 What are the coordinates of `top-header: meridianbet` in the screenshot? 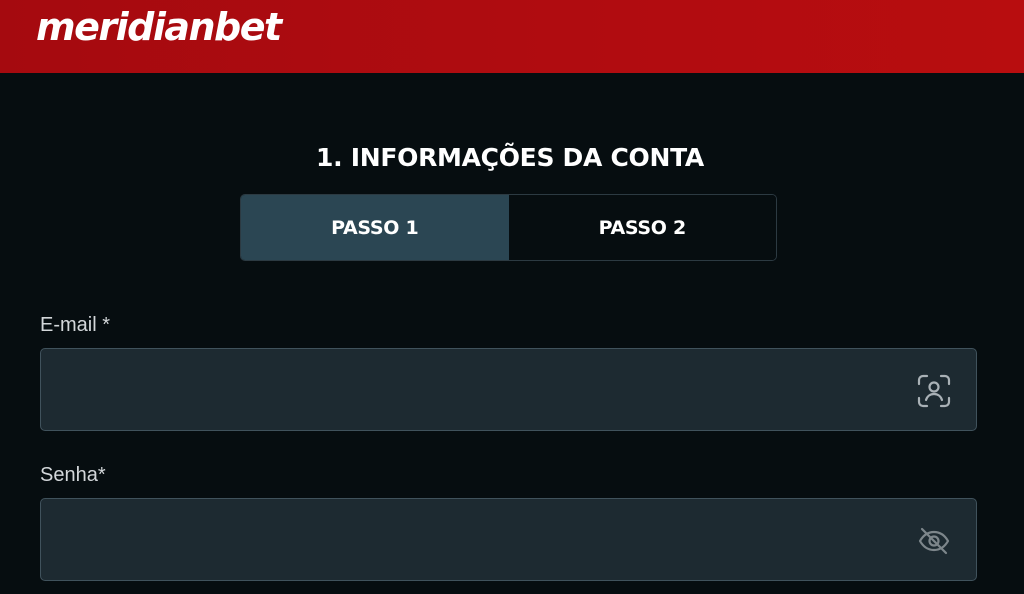 It's located at (512, 36).